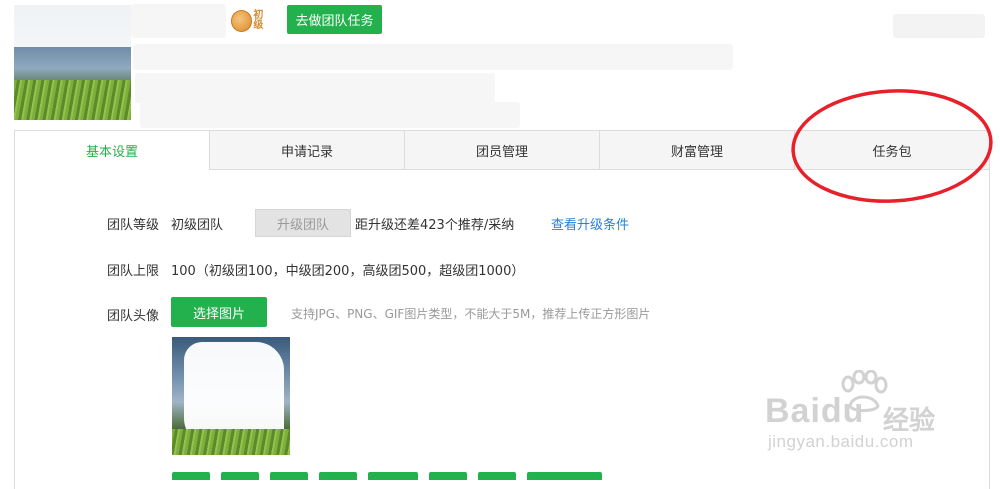  What do you see at coordinates (242, 21) in the screenshot?
I see `level-coin-icon` at bounding box center [242, 21].